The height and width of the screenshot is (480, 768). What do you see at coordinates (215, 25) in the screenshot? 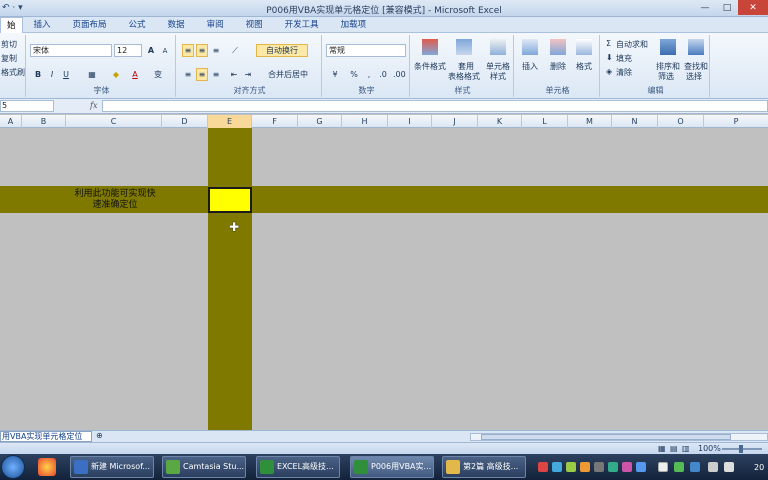
I see `tab-review: 审阅` at bounding box center [215, 25].